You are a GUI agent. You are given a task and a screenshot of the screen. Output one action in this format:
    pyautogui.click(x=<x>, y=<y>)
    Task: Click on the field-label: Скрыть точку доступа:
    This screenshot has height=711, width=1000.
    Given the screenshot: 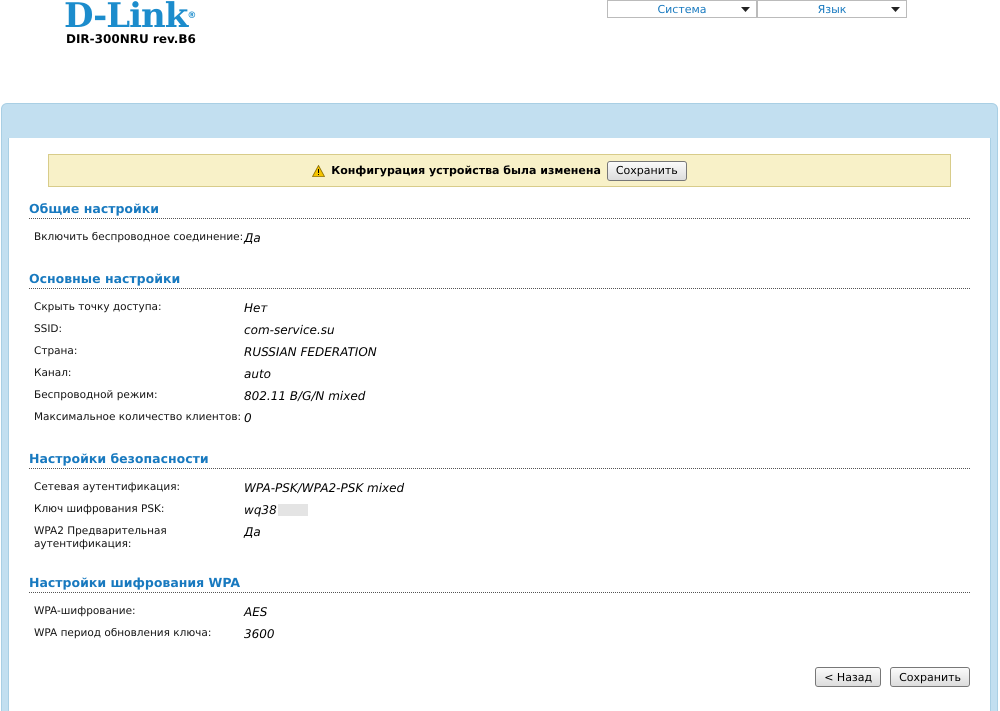 What is the action you would take?
    pyautogui.click(x=98, y=307)
    